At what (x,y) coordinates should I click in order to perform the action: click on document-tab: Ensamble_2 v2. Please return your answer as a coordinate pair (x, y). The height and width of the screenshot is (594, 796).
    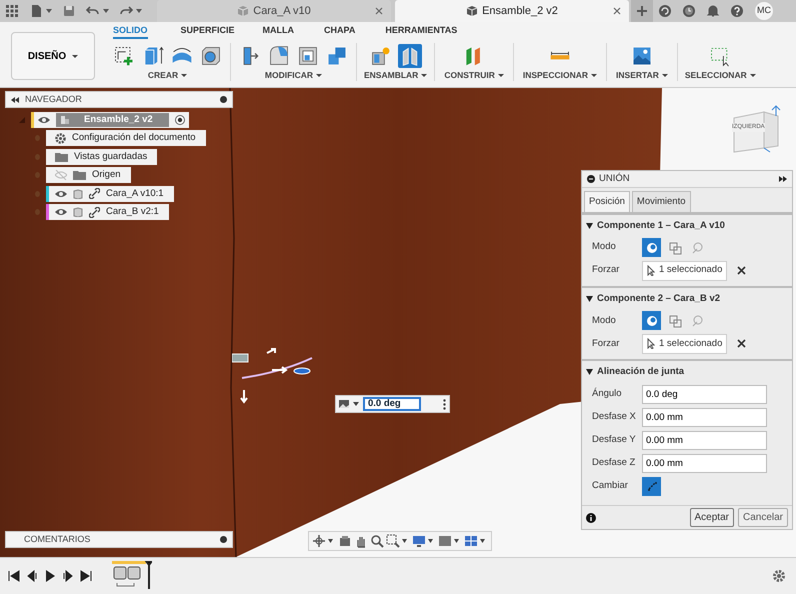
    Looking at the image, I should click on (512, 11).